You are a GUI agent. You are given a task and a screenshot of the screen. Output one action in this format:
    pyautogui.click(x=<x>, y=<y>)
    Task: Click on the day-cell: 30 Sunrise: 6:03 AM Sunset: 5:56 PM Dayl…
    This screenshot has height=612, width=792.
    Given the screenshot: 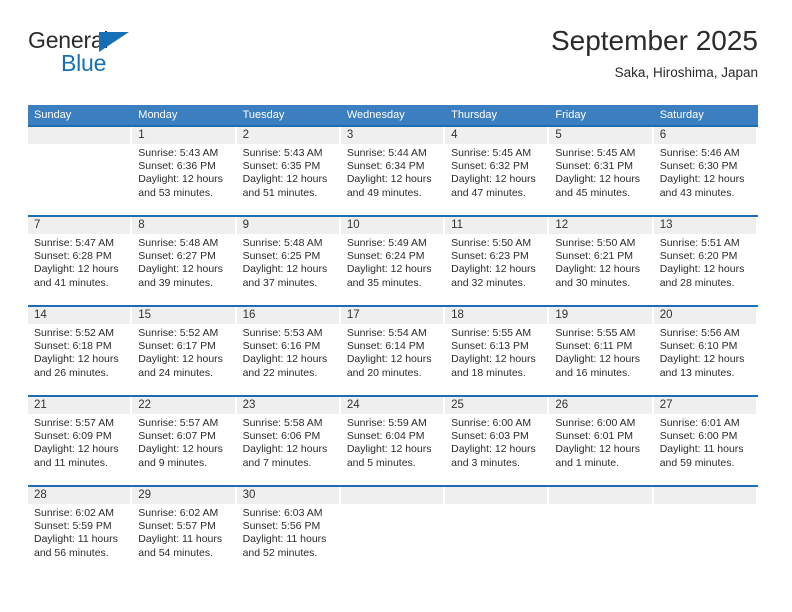 What is the action you would take?
    pyautogui.click(x=288, y=531)
    